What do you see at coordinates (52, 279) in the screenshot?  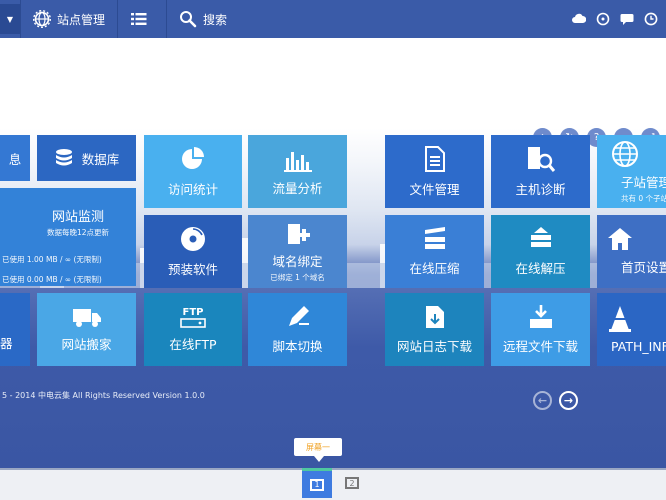 I see `tile-monitor-line2: 已使用 0.00 MB / ∞ (无限制)` at bounding box center [52, 279].